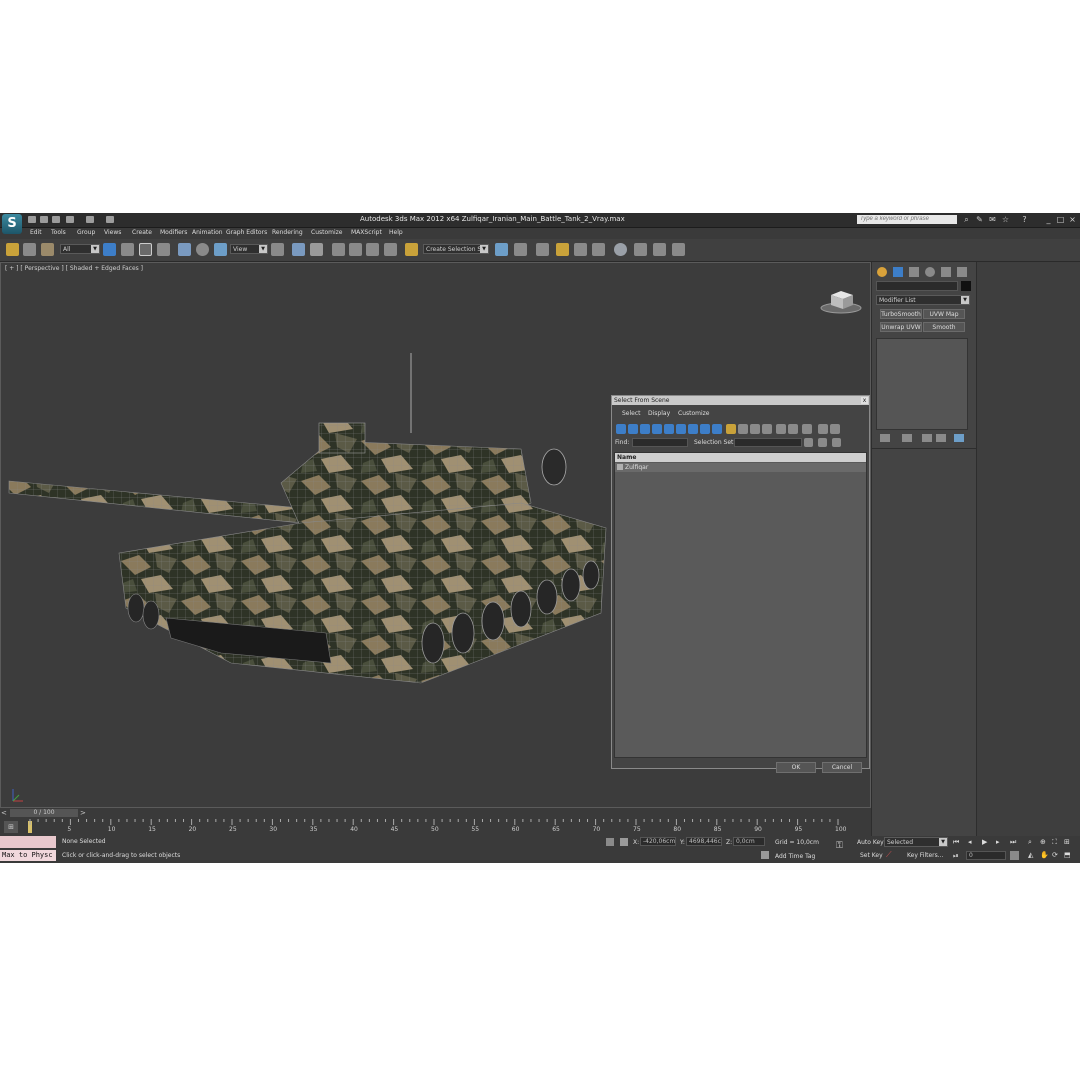  Describe the element at coordinates (767, 429) in the screenshot. I see `sync-selection-icon` at that location.